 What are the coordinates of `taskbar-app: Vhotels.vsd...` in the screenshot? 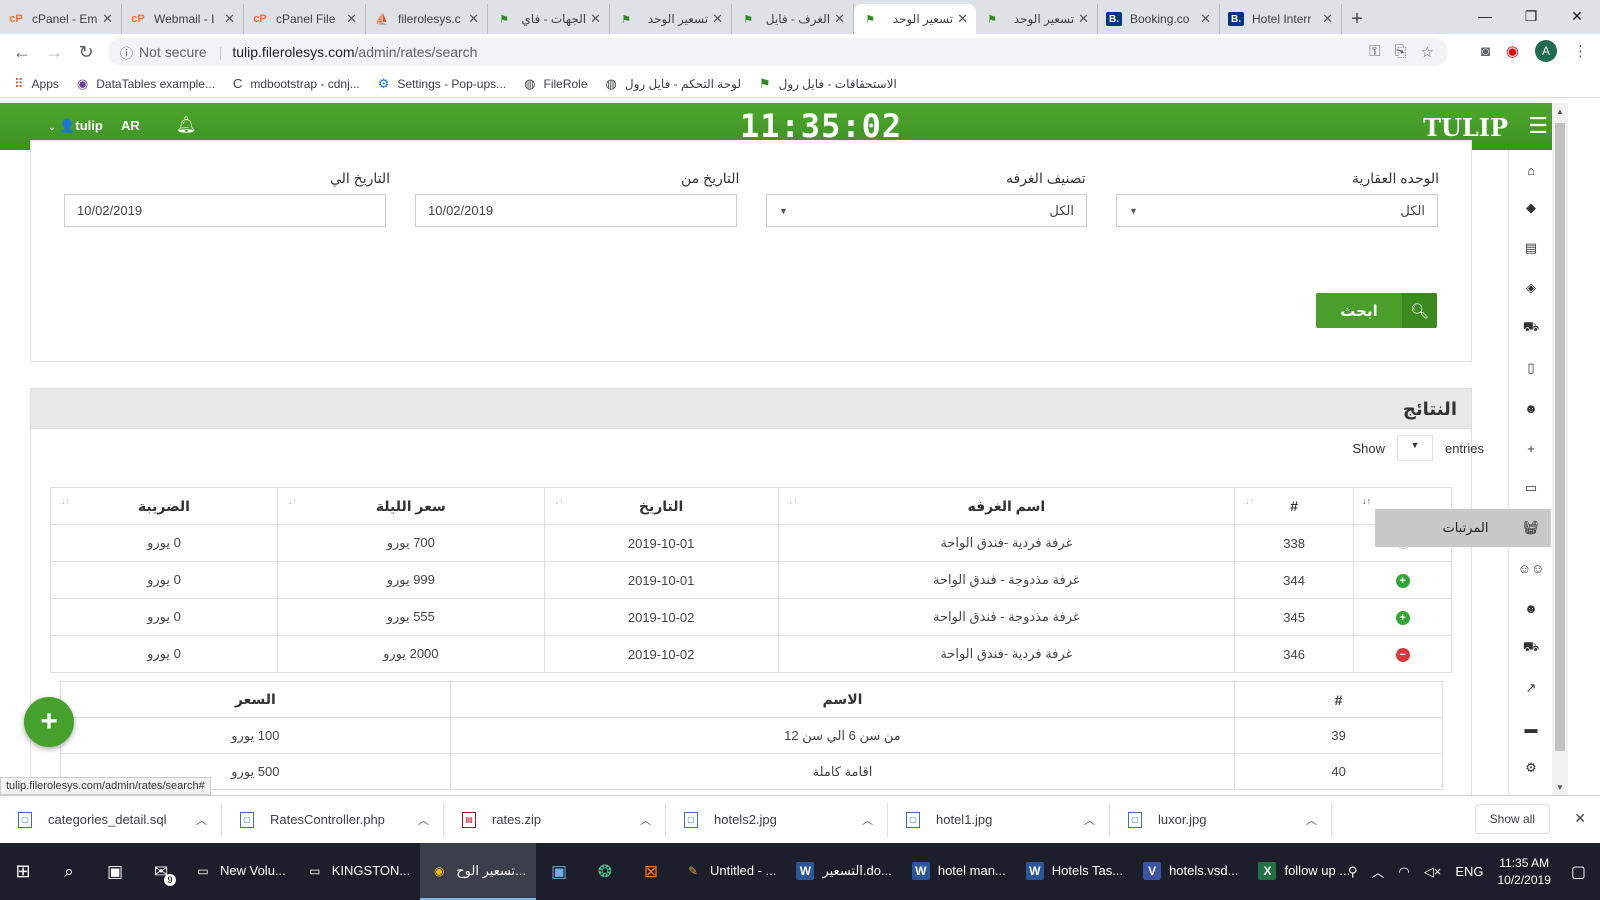 It's located at (1190, 871).